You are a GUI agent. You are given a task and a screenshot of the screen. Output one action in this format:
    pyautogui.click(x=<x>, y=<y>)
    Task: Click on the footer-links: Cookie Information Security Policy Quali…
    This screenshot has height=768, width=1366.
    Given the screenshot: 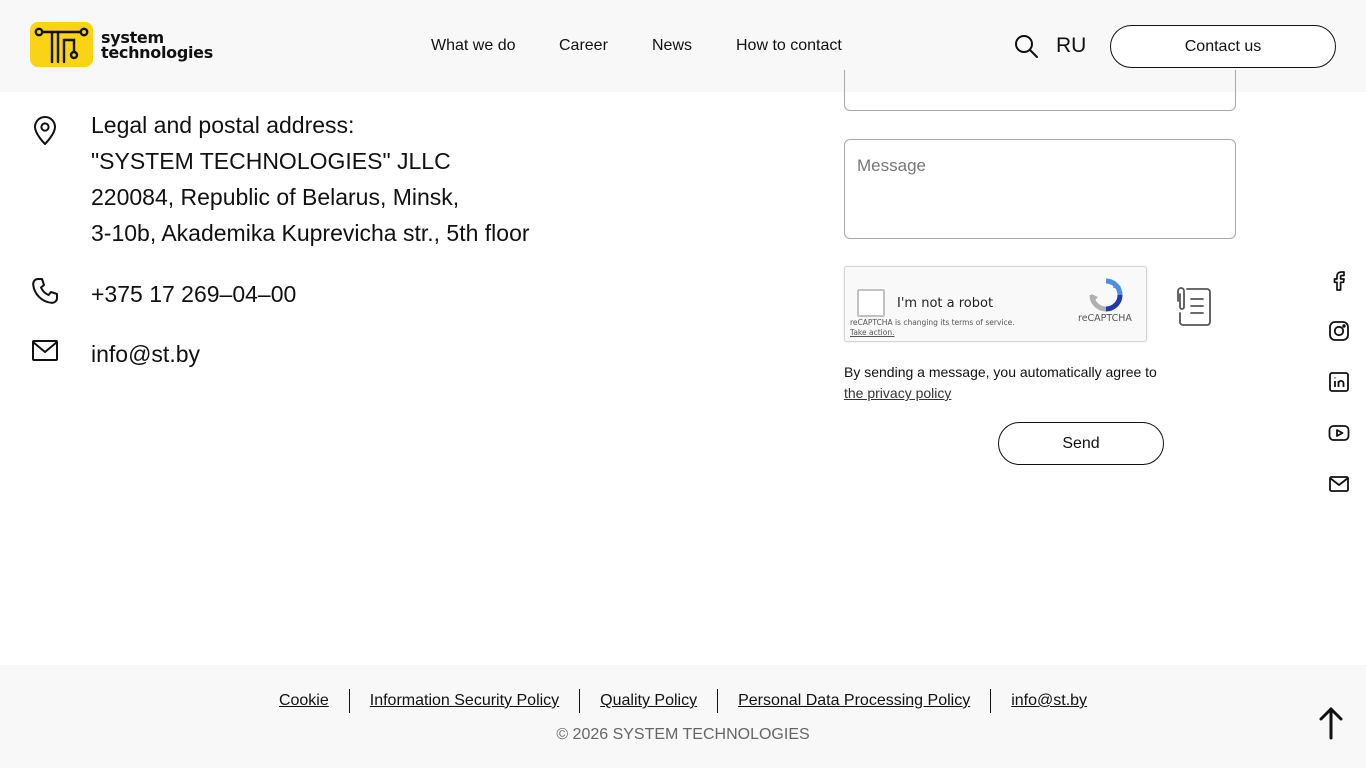 What is the action you would take?
    pyautogui.click(x=683, y=701)
    